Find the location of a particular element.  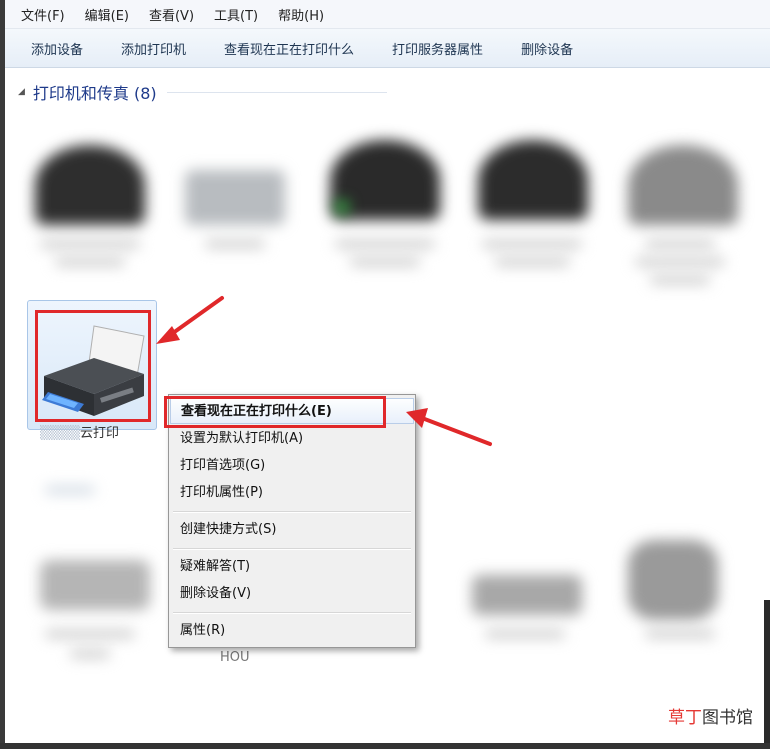

menu-item-remove-device: 删除设备(V) is located at coordinates (292, 594).